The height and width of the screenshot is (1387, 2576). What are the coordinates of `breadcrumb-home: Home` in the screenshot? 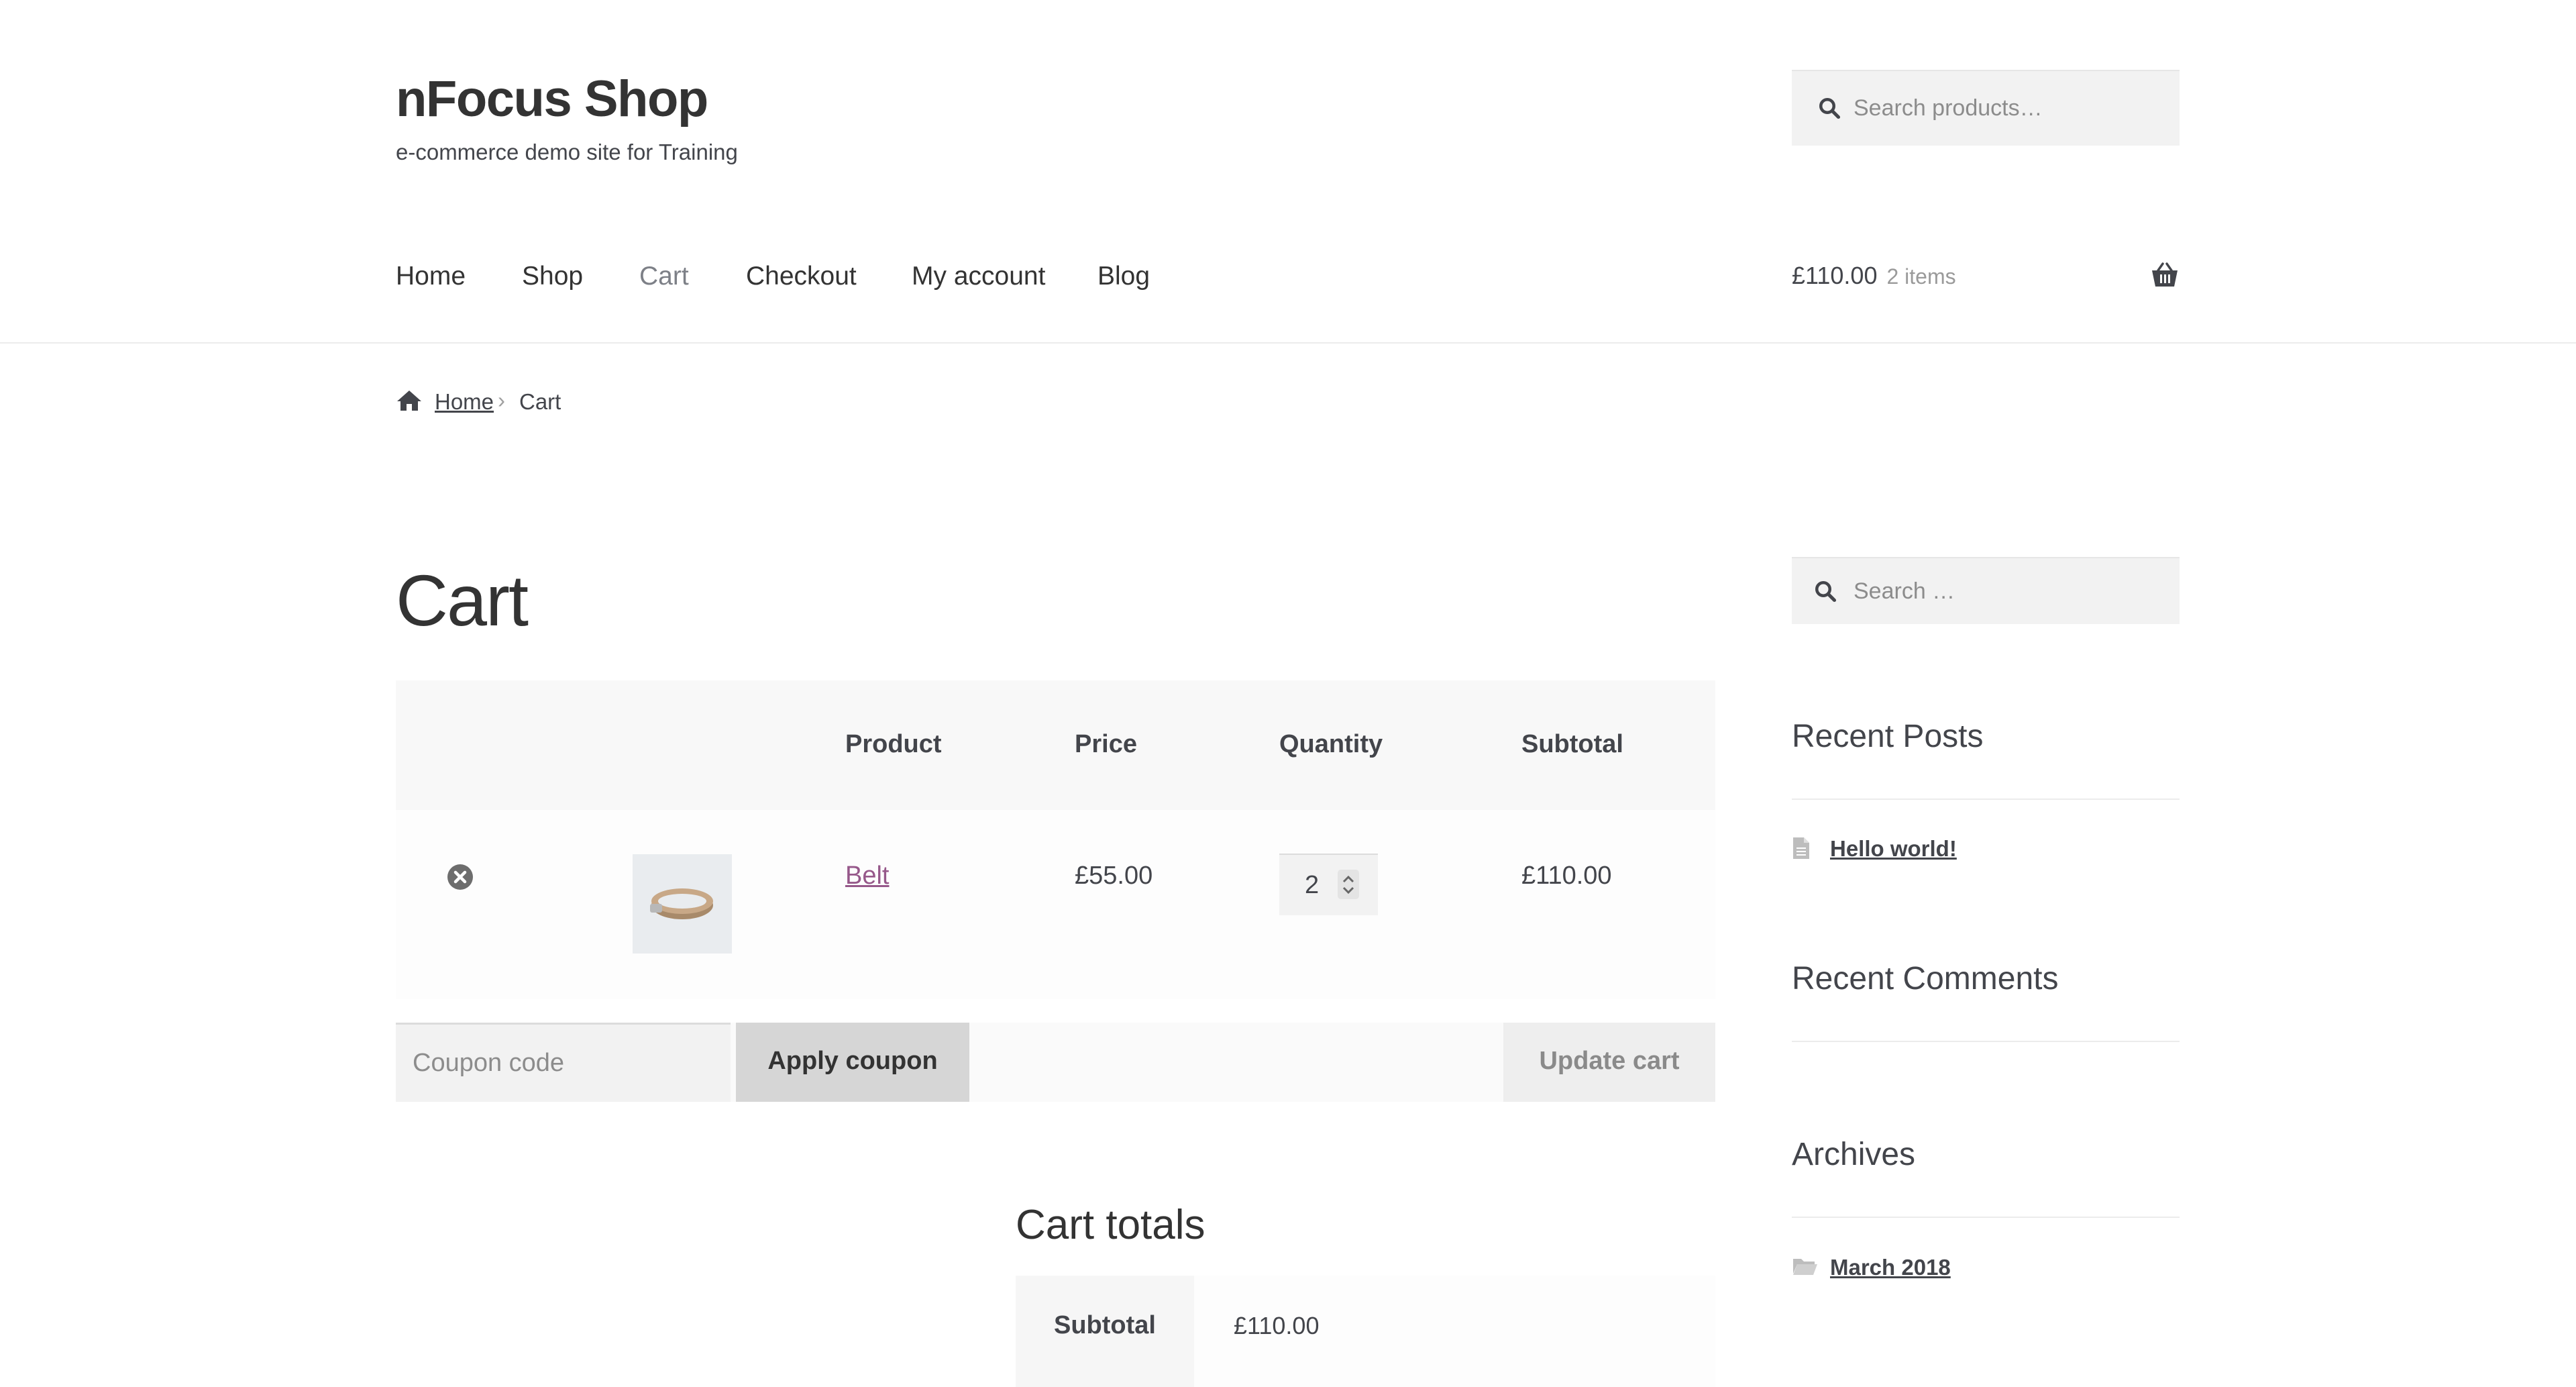 It's located at (464, 402).